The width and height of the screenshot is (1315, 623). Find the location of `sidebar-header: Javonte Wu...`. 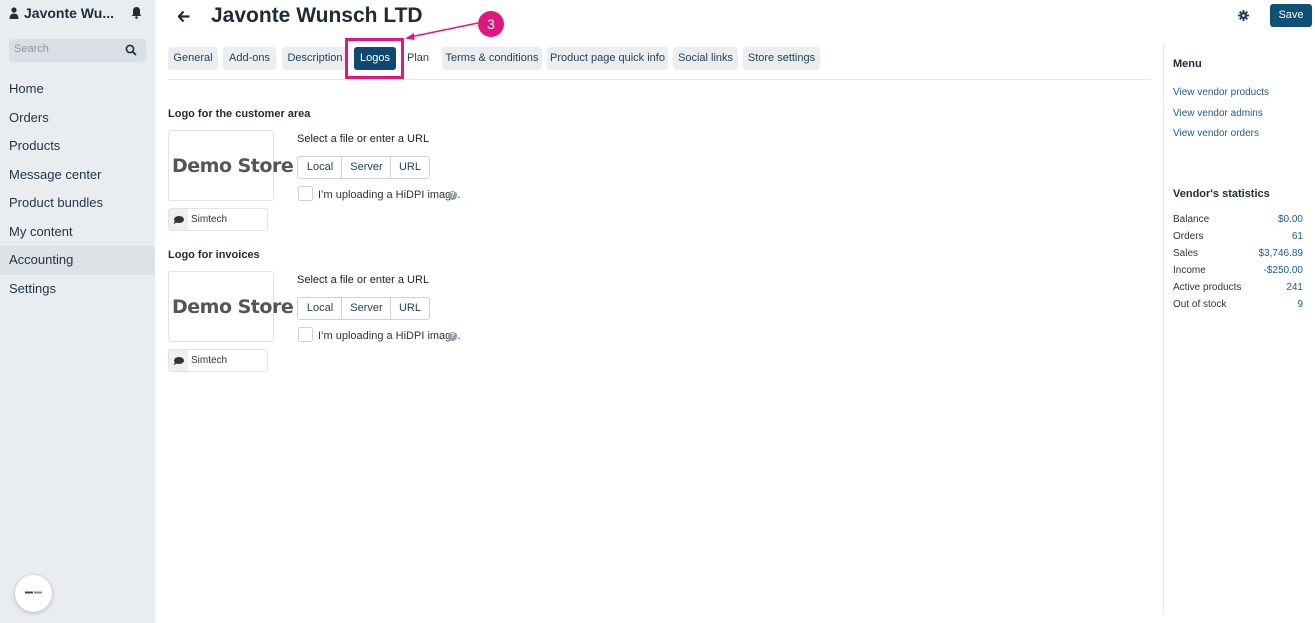

sidebar-header: Javonte Wu... is located at coordinates (77, 14).